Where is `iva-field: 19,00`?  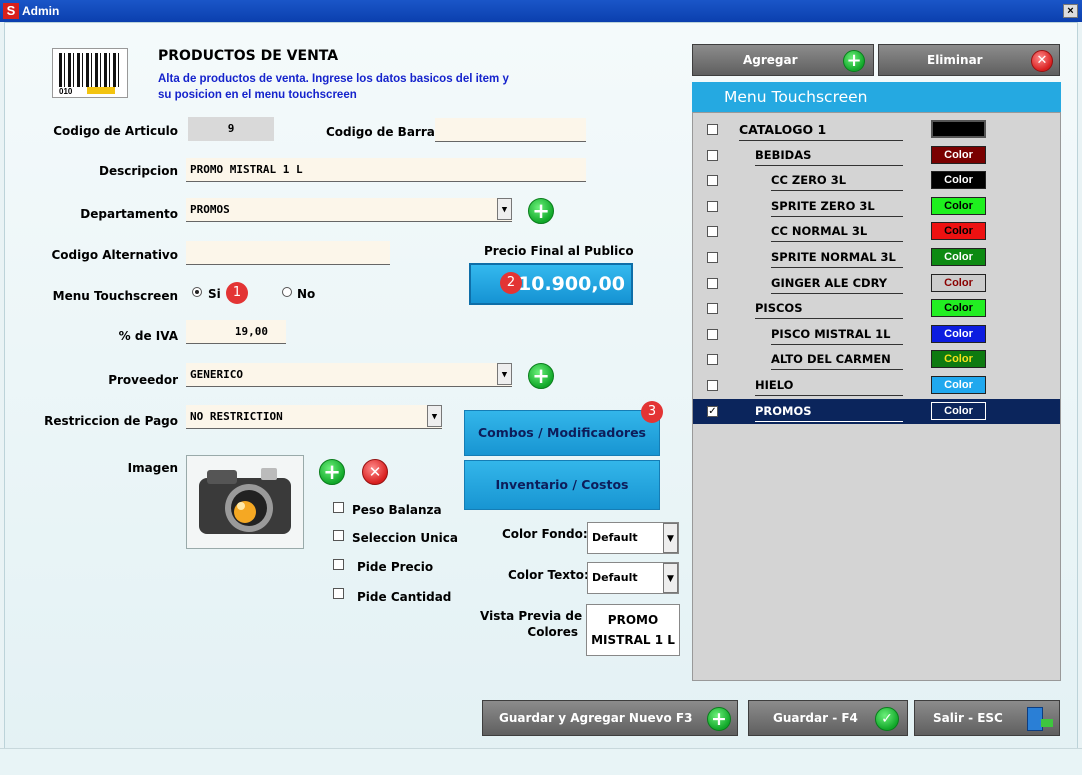
iva-field: 19,00 is located at coordinates (236, 332).